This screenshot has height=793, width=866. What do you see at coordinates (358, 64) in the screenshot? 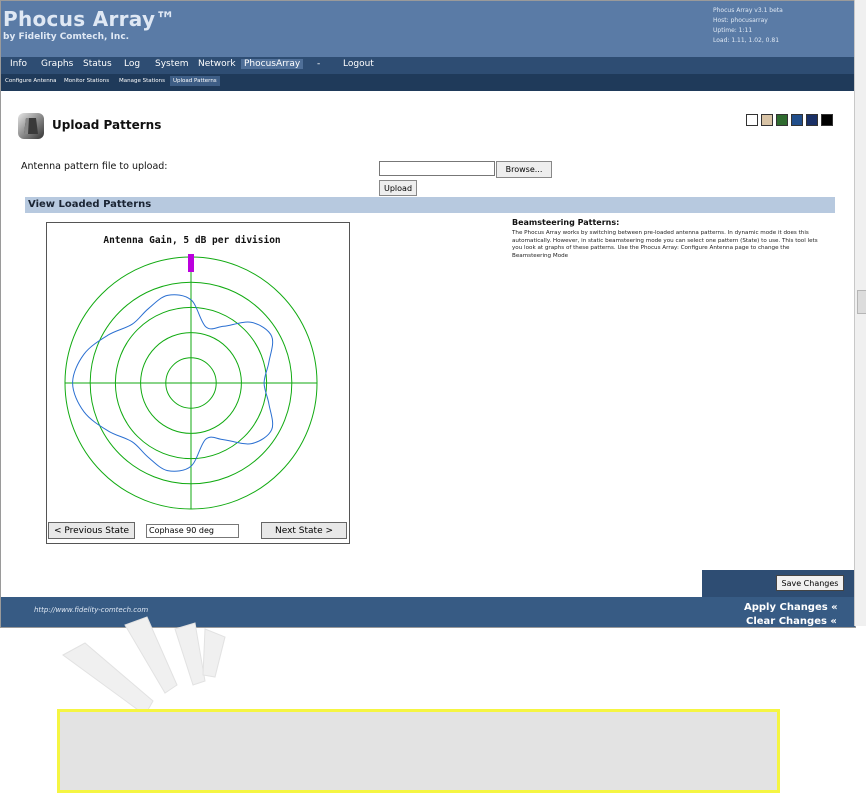
I see `menu-logout: Logout` at bounding box center [358, 64].